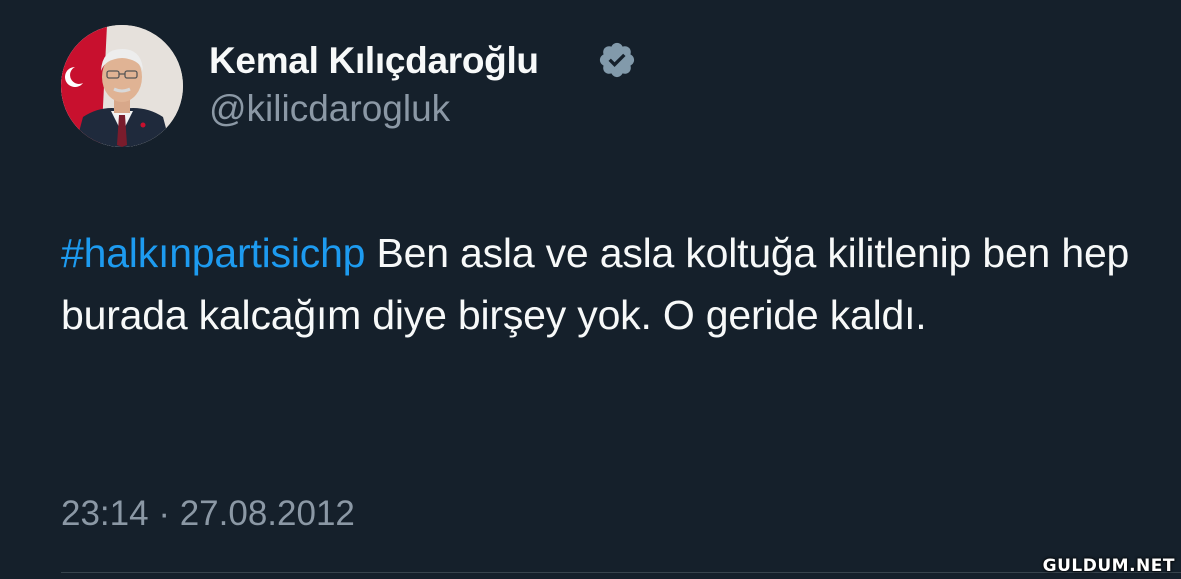  What do you see at coordinates (1108, 566) in the screenshot?
I see `watermark-text: GULDUM.NET` at bounding box center [1108, 566].